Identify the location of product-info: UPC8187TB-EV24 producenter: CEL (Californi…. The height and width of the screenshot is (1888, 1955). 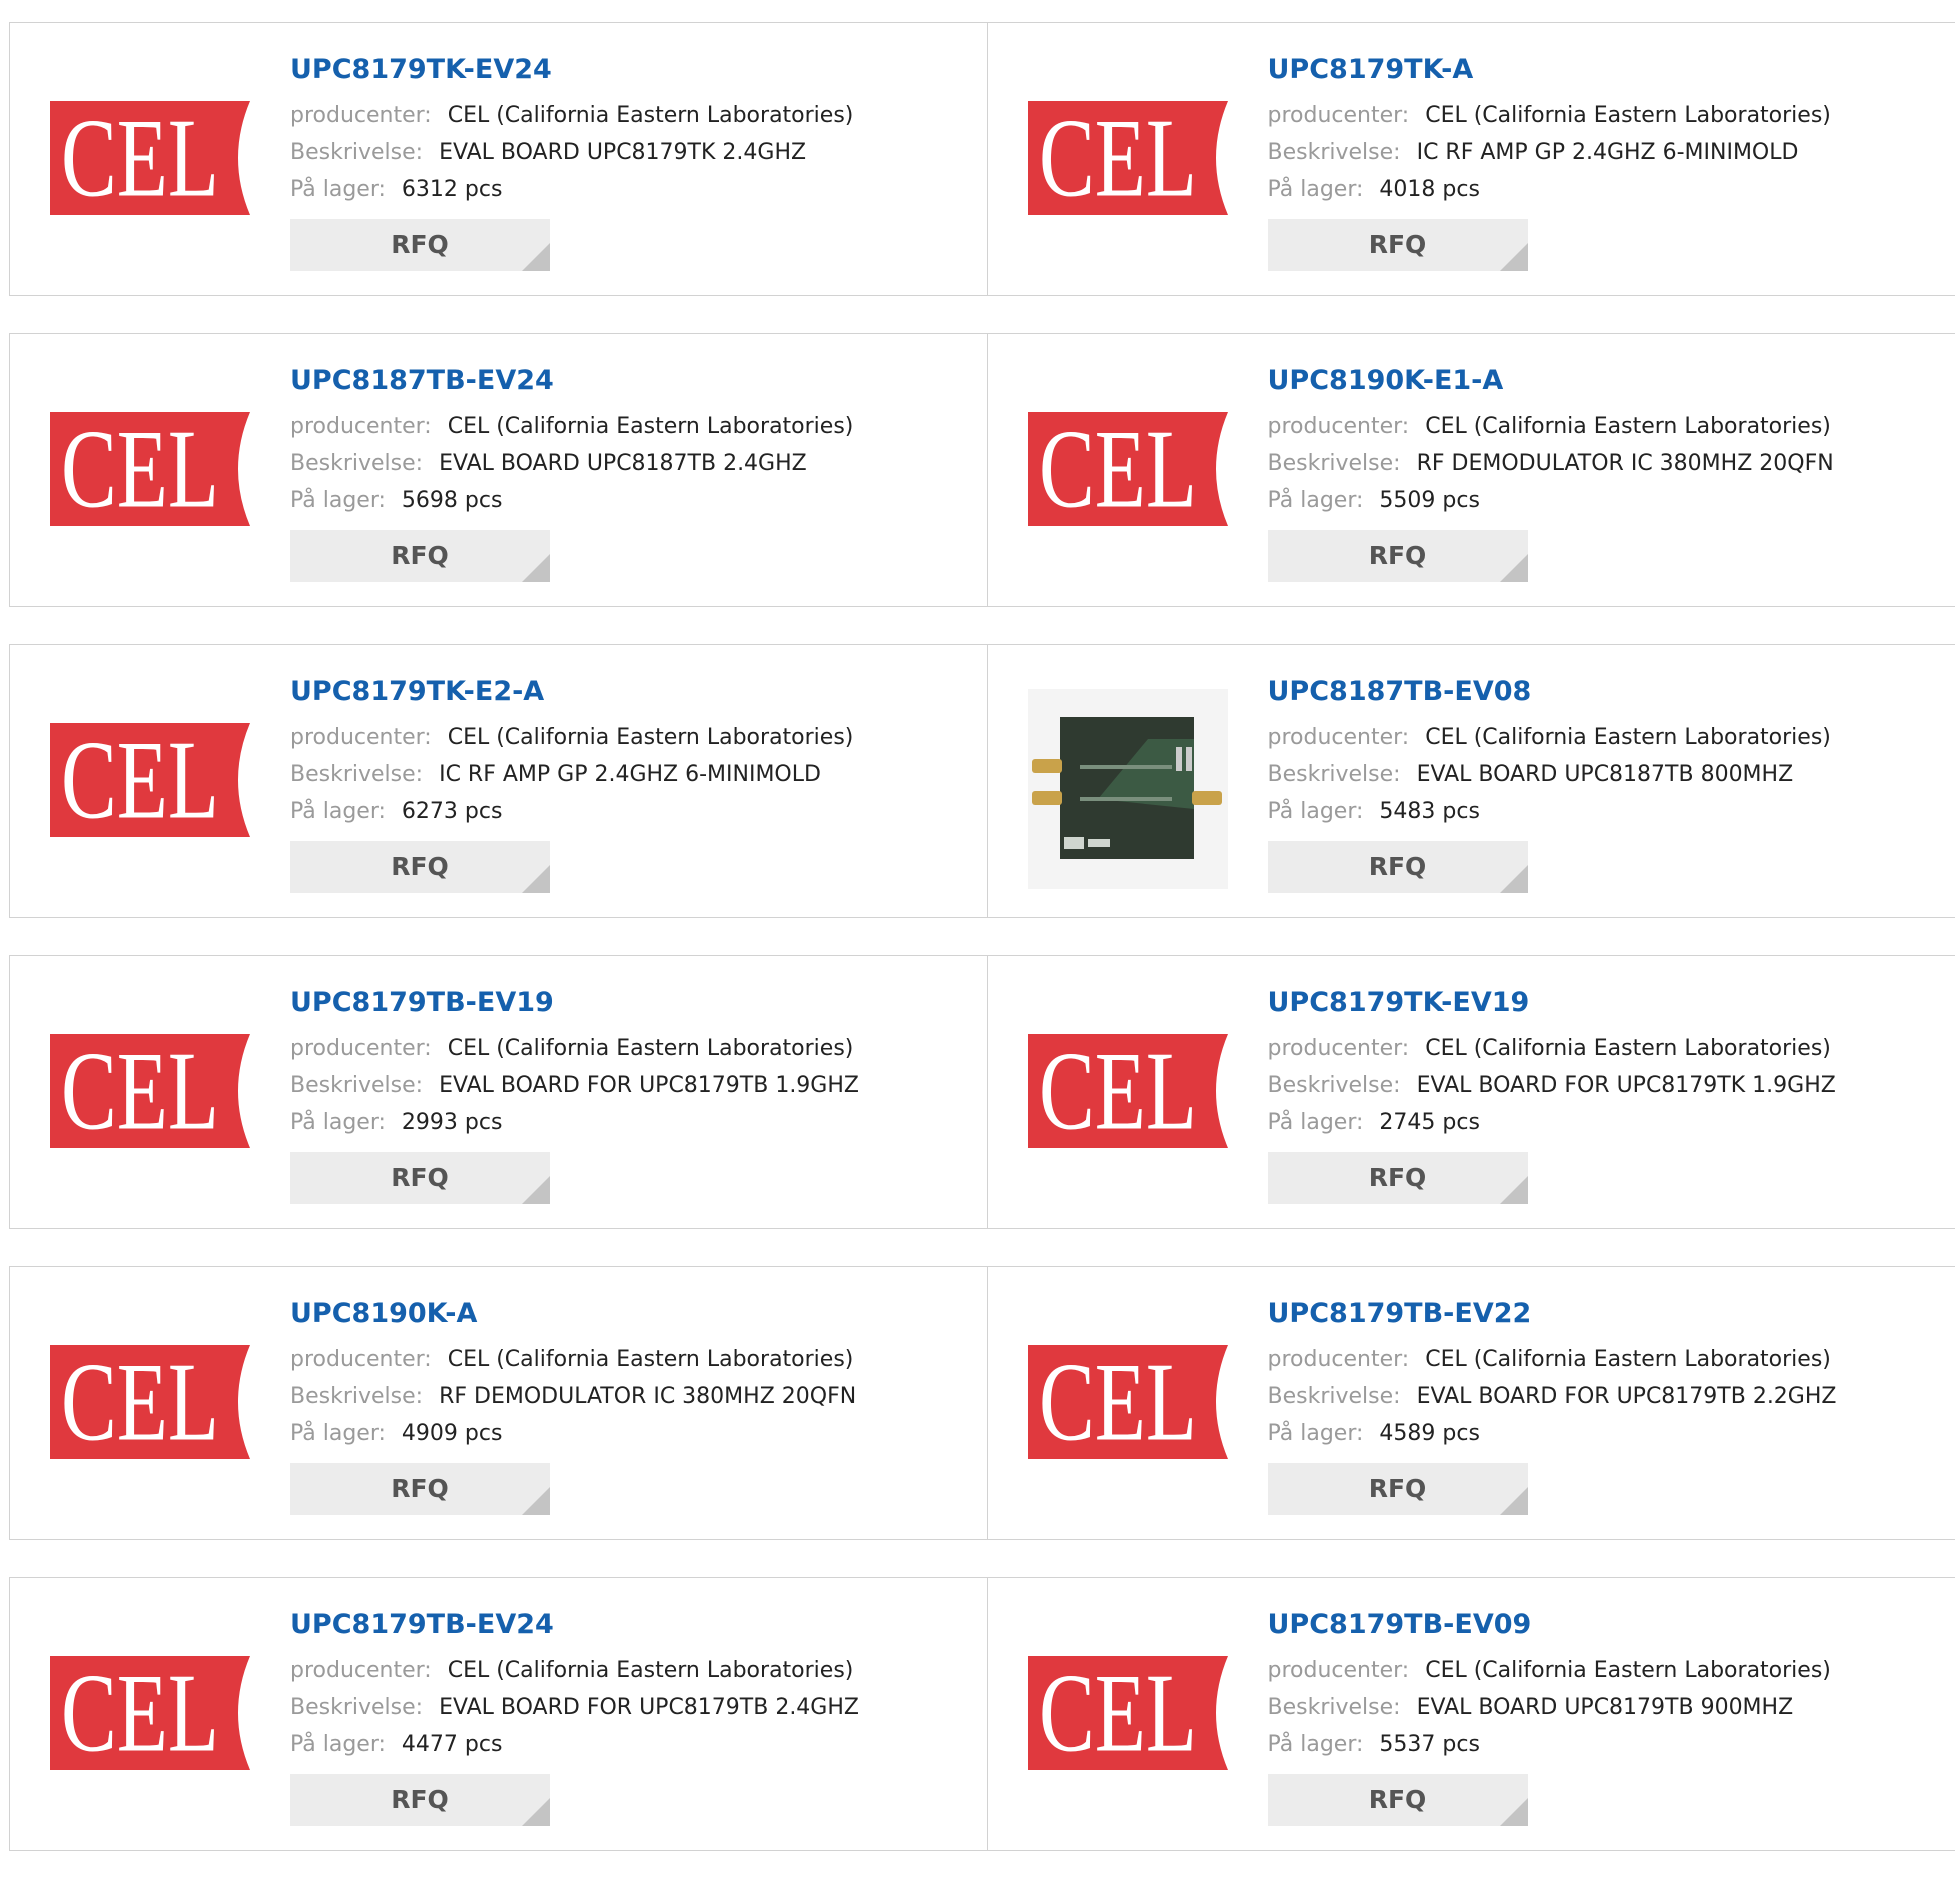
(633, 473).